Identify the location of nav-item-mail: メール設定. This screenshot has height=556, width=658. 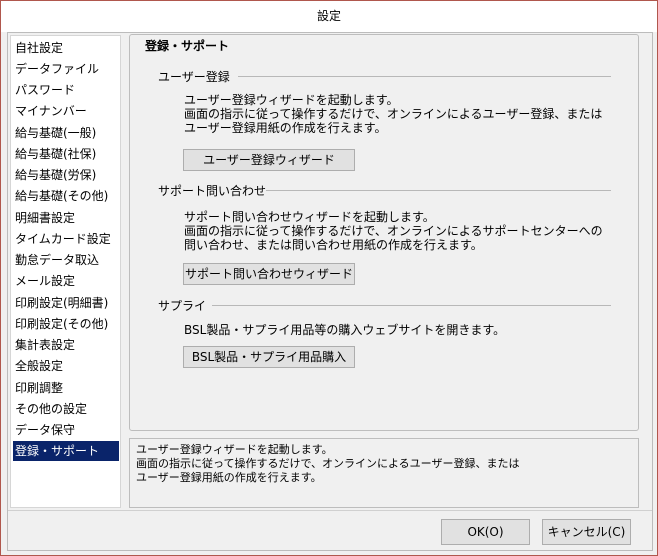
(66, 281).